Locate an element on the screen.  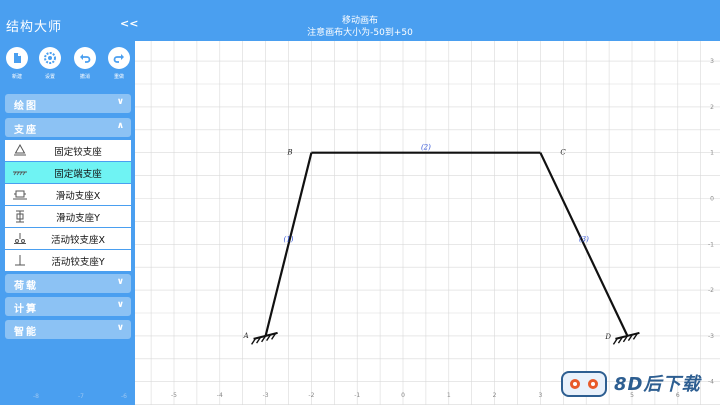
fixed-support-icon is located at coordinates (20, 173).